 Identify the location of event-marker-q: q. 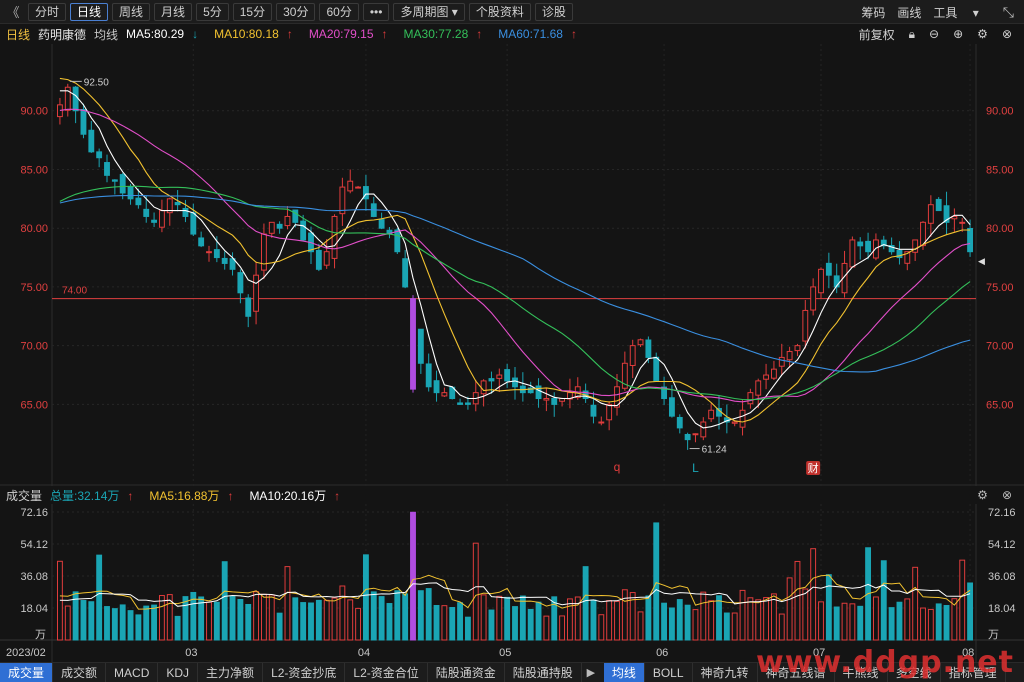
(617, 467).